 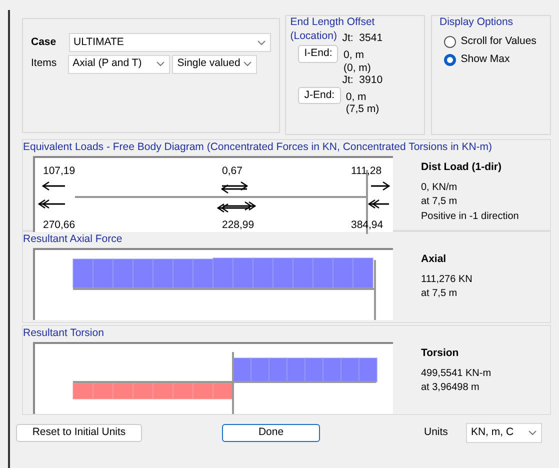 What do you see at coordinates (363, 38) in the screenshot?
I see `joint-label: Jt: 3541` at bounding box center [363, 38].